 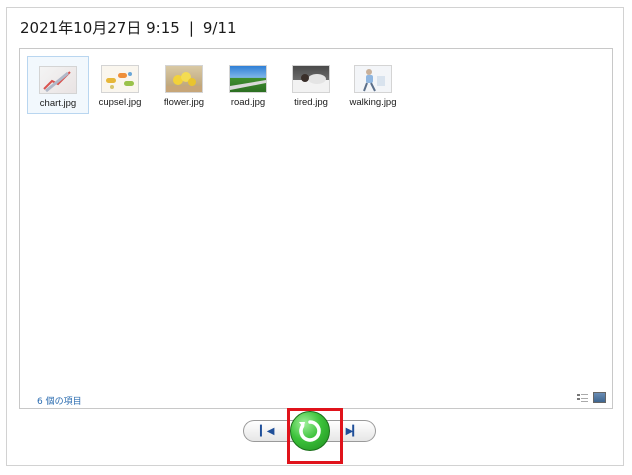 What do you see at coordinates (373, 79) in the screenshot?
I see `walking-thumbnail-icon` at bounding box center [373, 79].